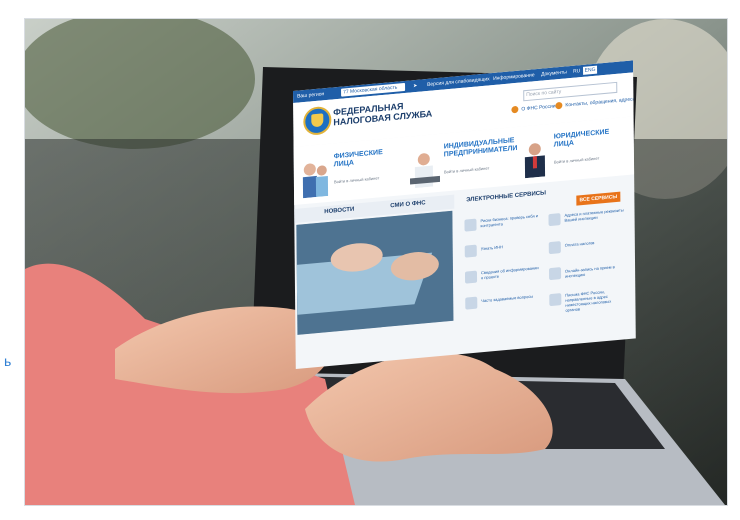 The image size is (740, 520). I want to click on tab-smi: СМИ О ФНС, so click(407, 204).